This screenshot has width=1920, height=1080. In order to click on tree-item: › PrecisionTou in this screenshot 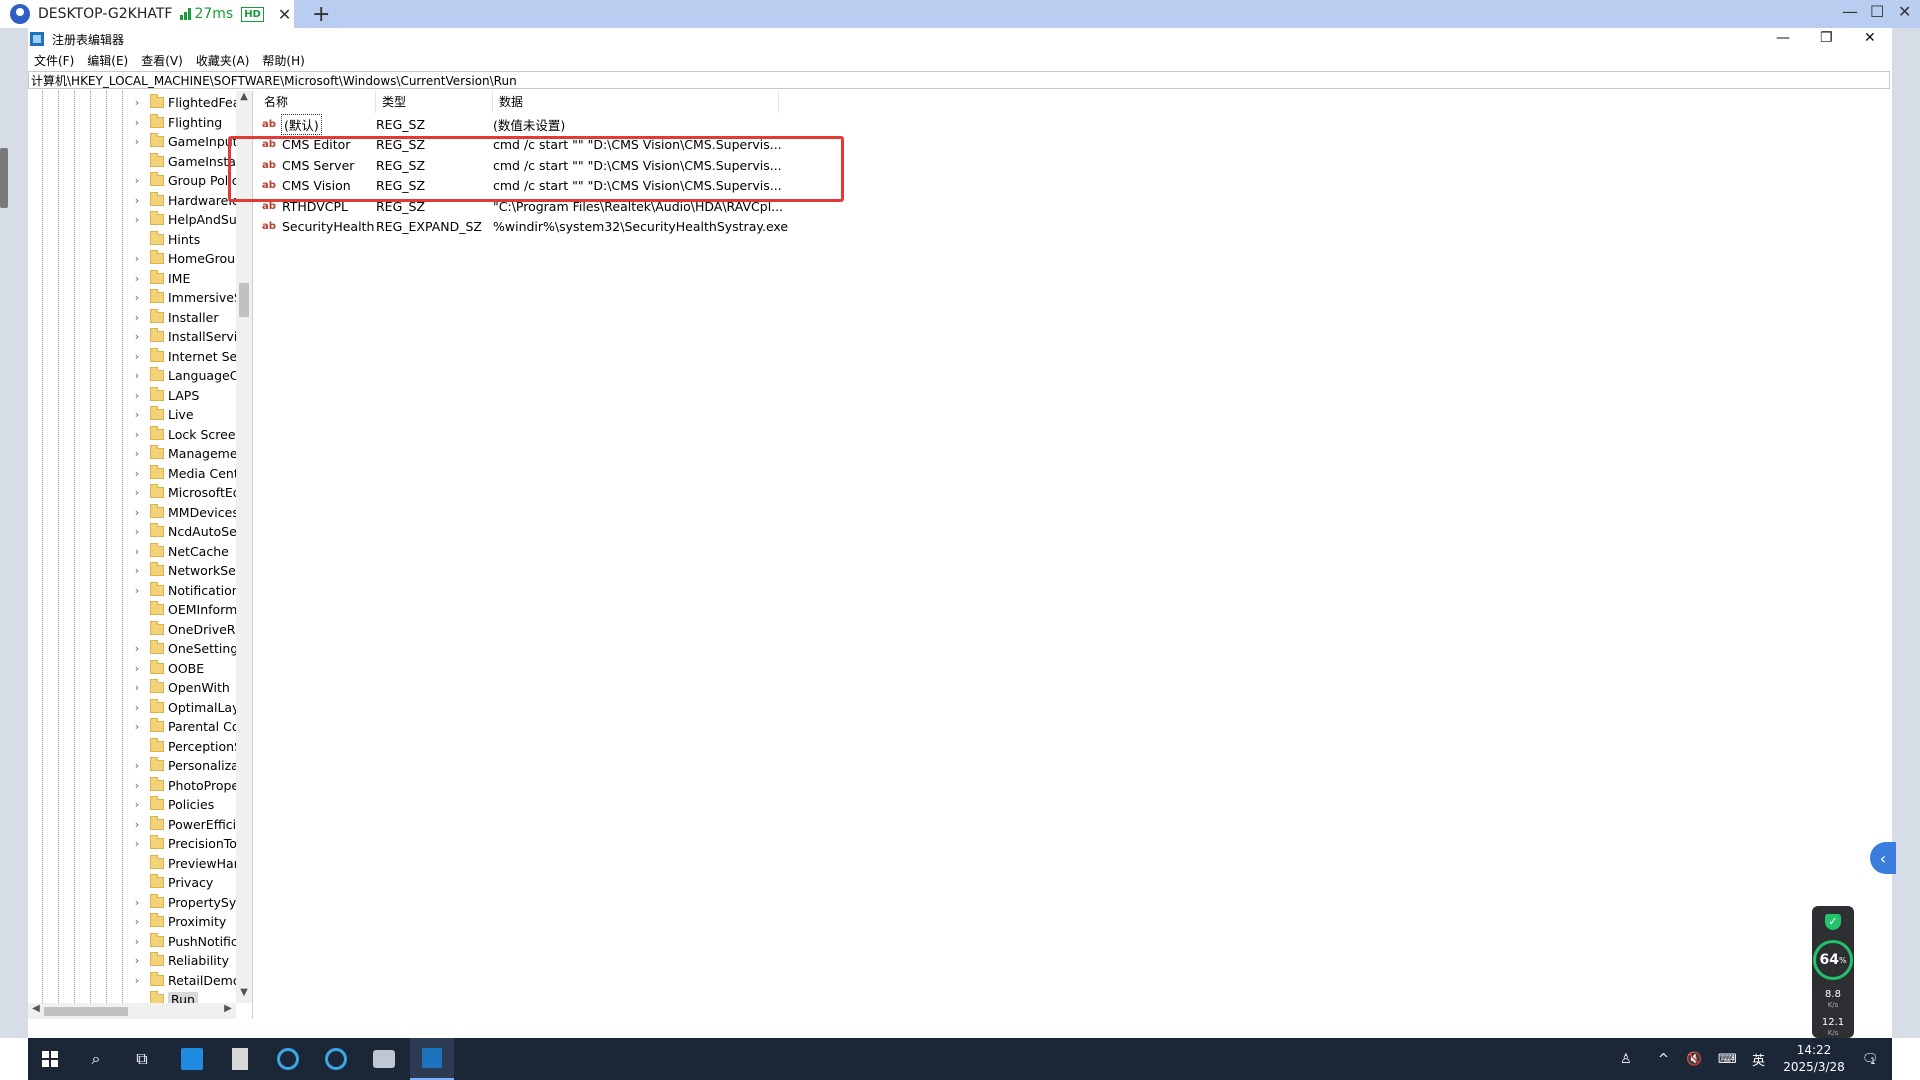, I will do `click(191, 843)`.